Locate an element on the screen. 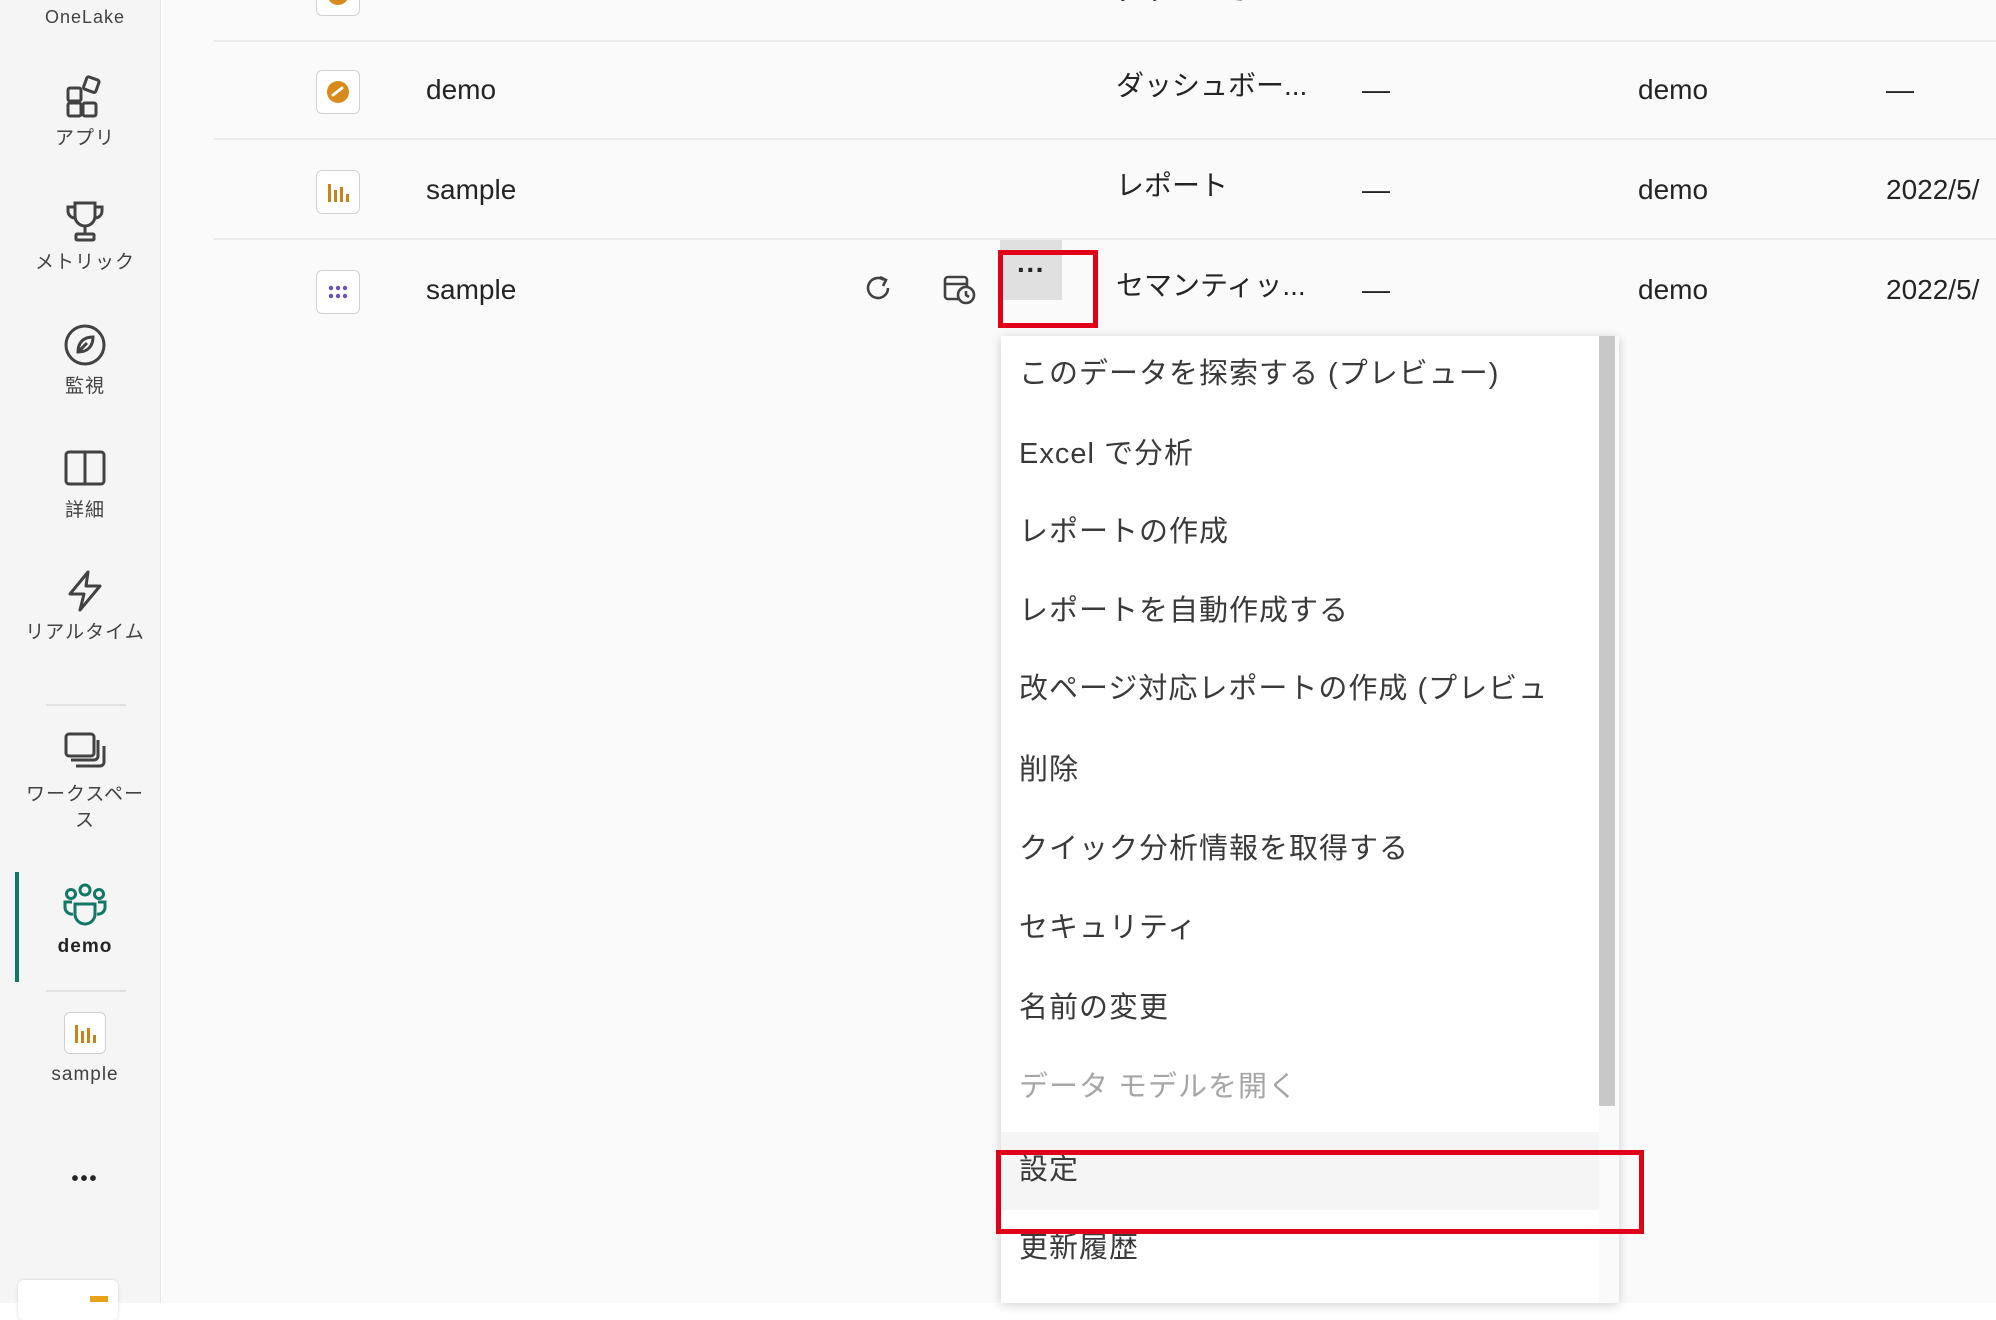 This screenshot has width=1996, height=1320. menu-item-create-paginated-report: 改ページ対応レポートの作成 (プレビュ is located at coordinates (1300, 690).